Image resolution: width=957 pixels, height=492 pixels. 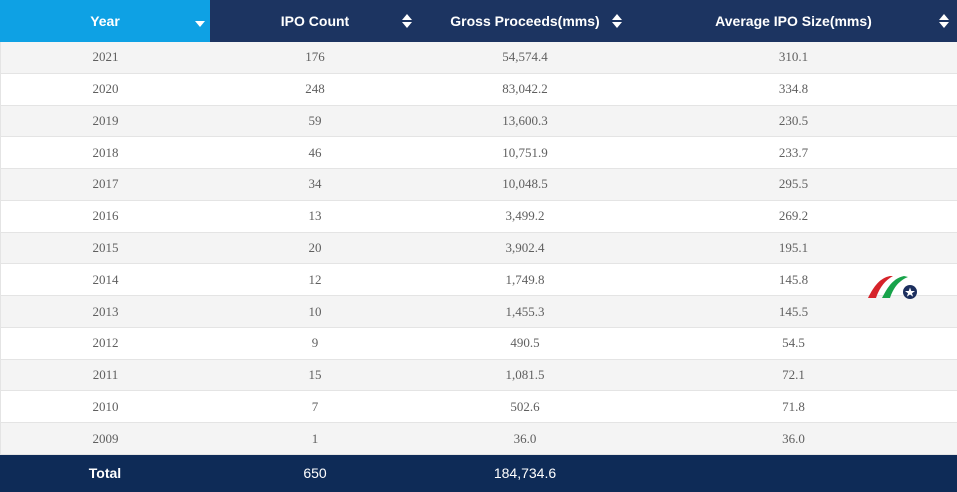 I want to click on cell-ipo-count: 46, so click(x=315, y=152).